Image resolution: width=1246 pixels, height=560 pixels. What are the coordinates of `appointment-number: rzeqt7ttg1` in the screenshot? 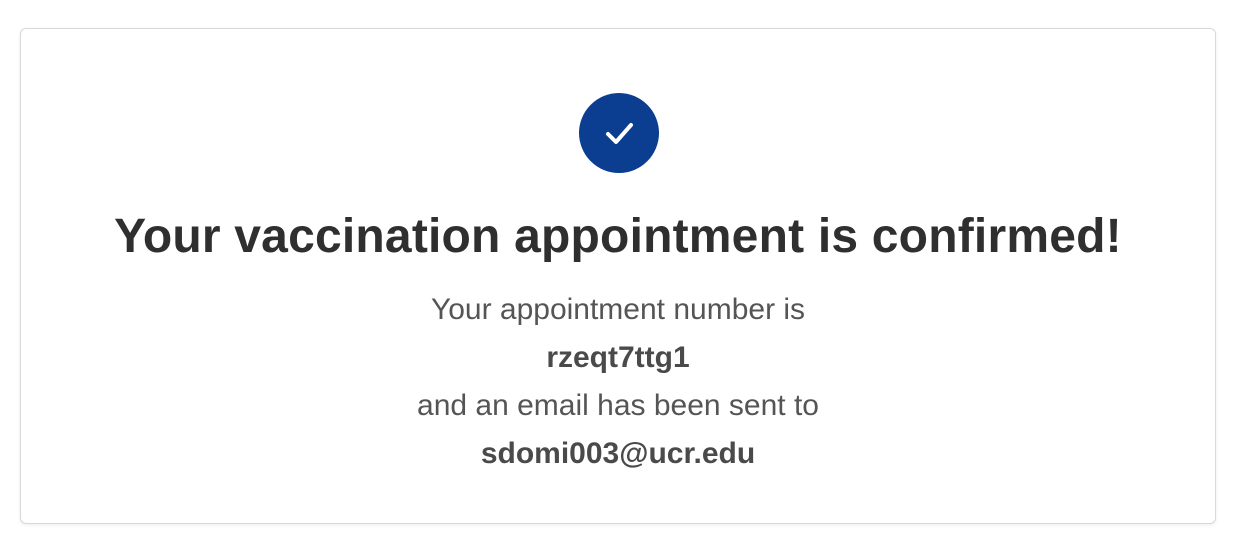 It's located at (618, 357).